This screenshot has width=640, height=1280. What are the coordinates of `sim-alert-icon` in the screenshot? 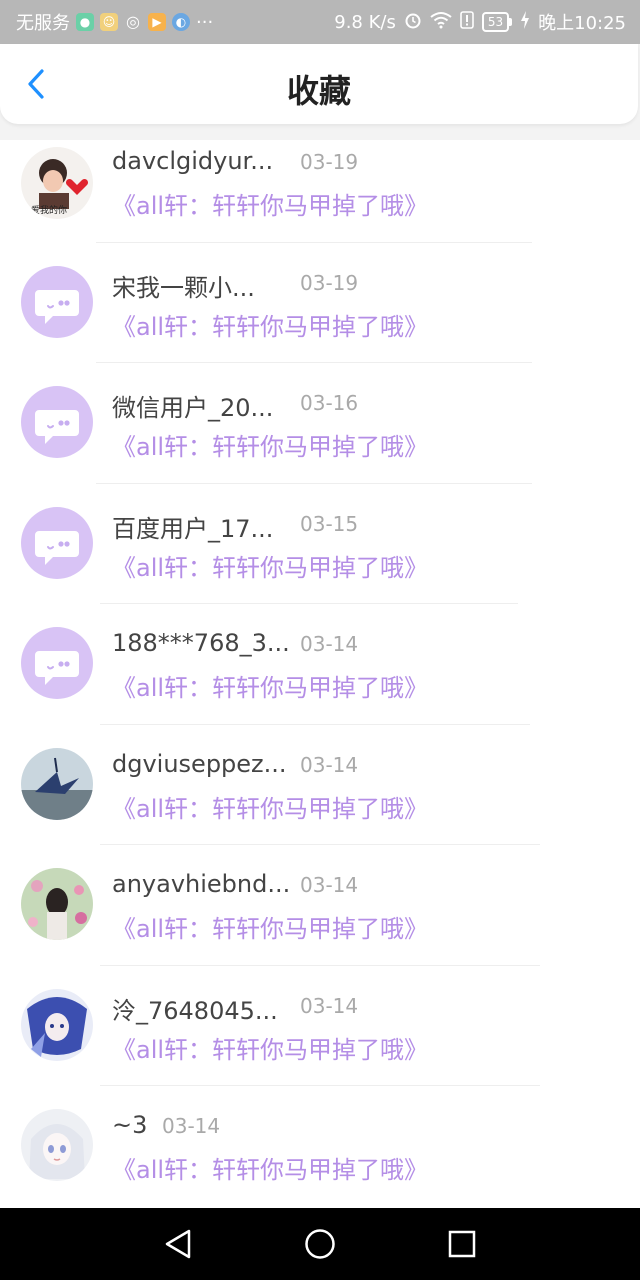 It's located at (467, 22).